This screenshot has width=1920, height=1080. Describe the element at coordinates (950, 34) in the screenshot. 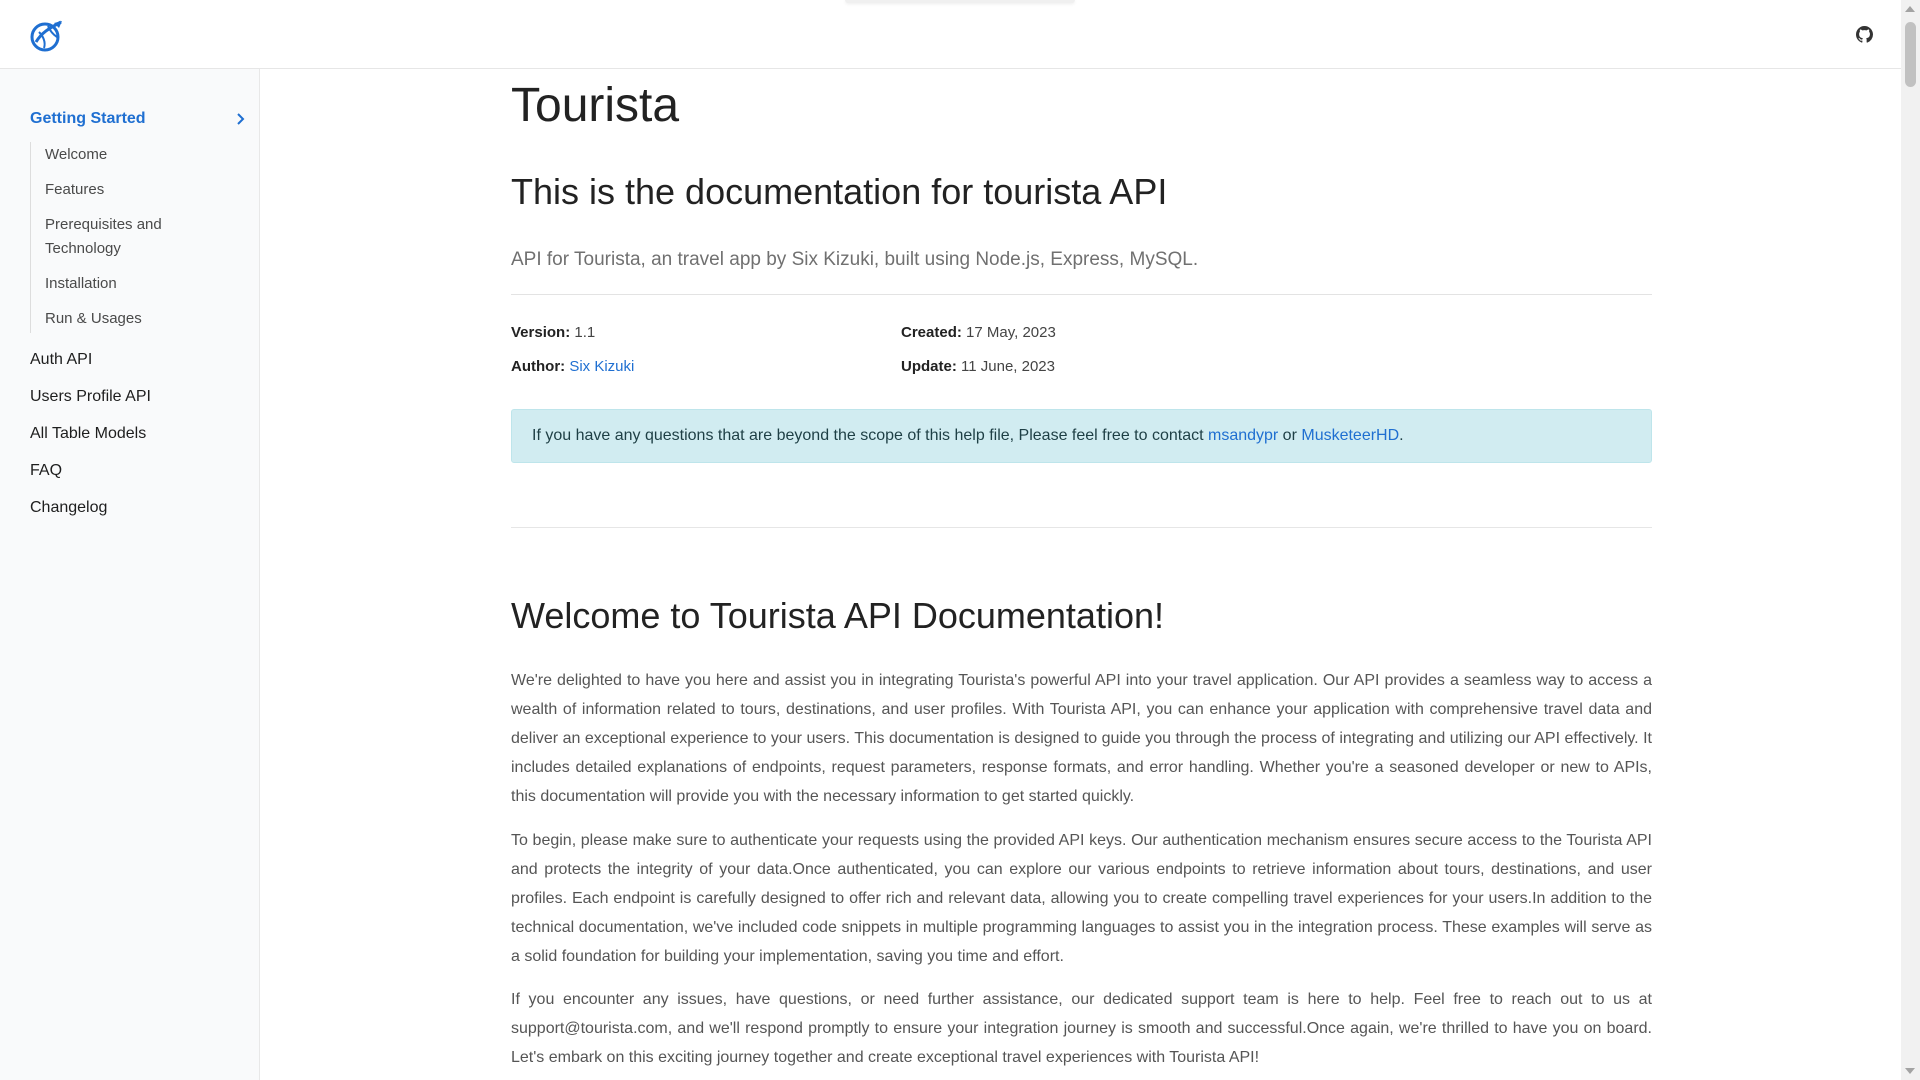

I see `top-navbar` at that location.